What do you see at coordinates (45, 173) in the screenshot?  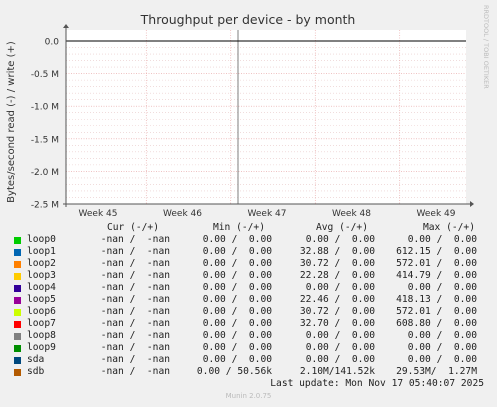 I see `y-tick-label: -2.0 M` at bounding box center [45, 173].